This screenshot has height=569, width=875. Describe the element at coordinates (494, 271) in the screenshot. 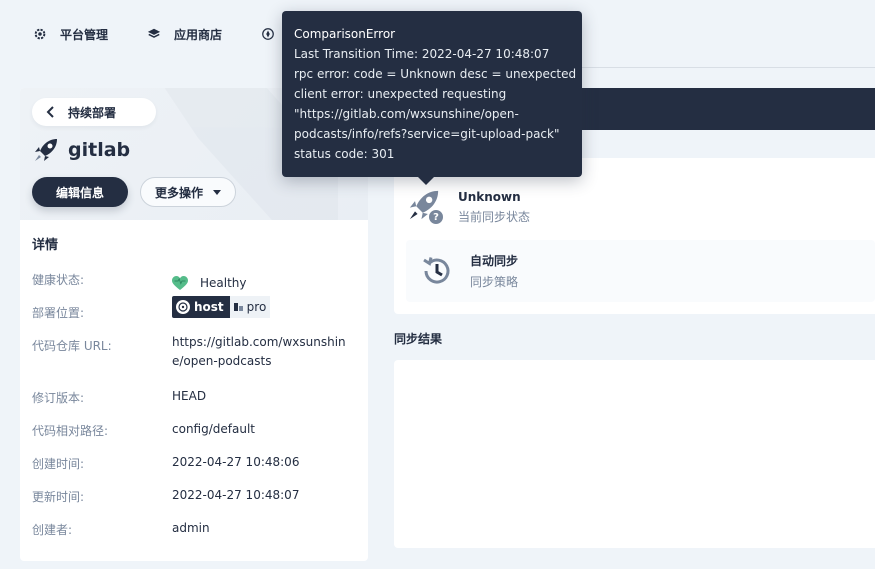

I see `sync-policy-text: 自动同步 同步策略` at that location.